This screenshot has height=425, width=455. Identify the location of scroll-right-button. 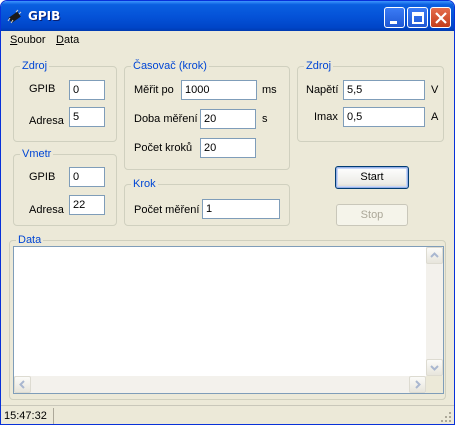
(417, 384).